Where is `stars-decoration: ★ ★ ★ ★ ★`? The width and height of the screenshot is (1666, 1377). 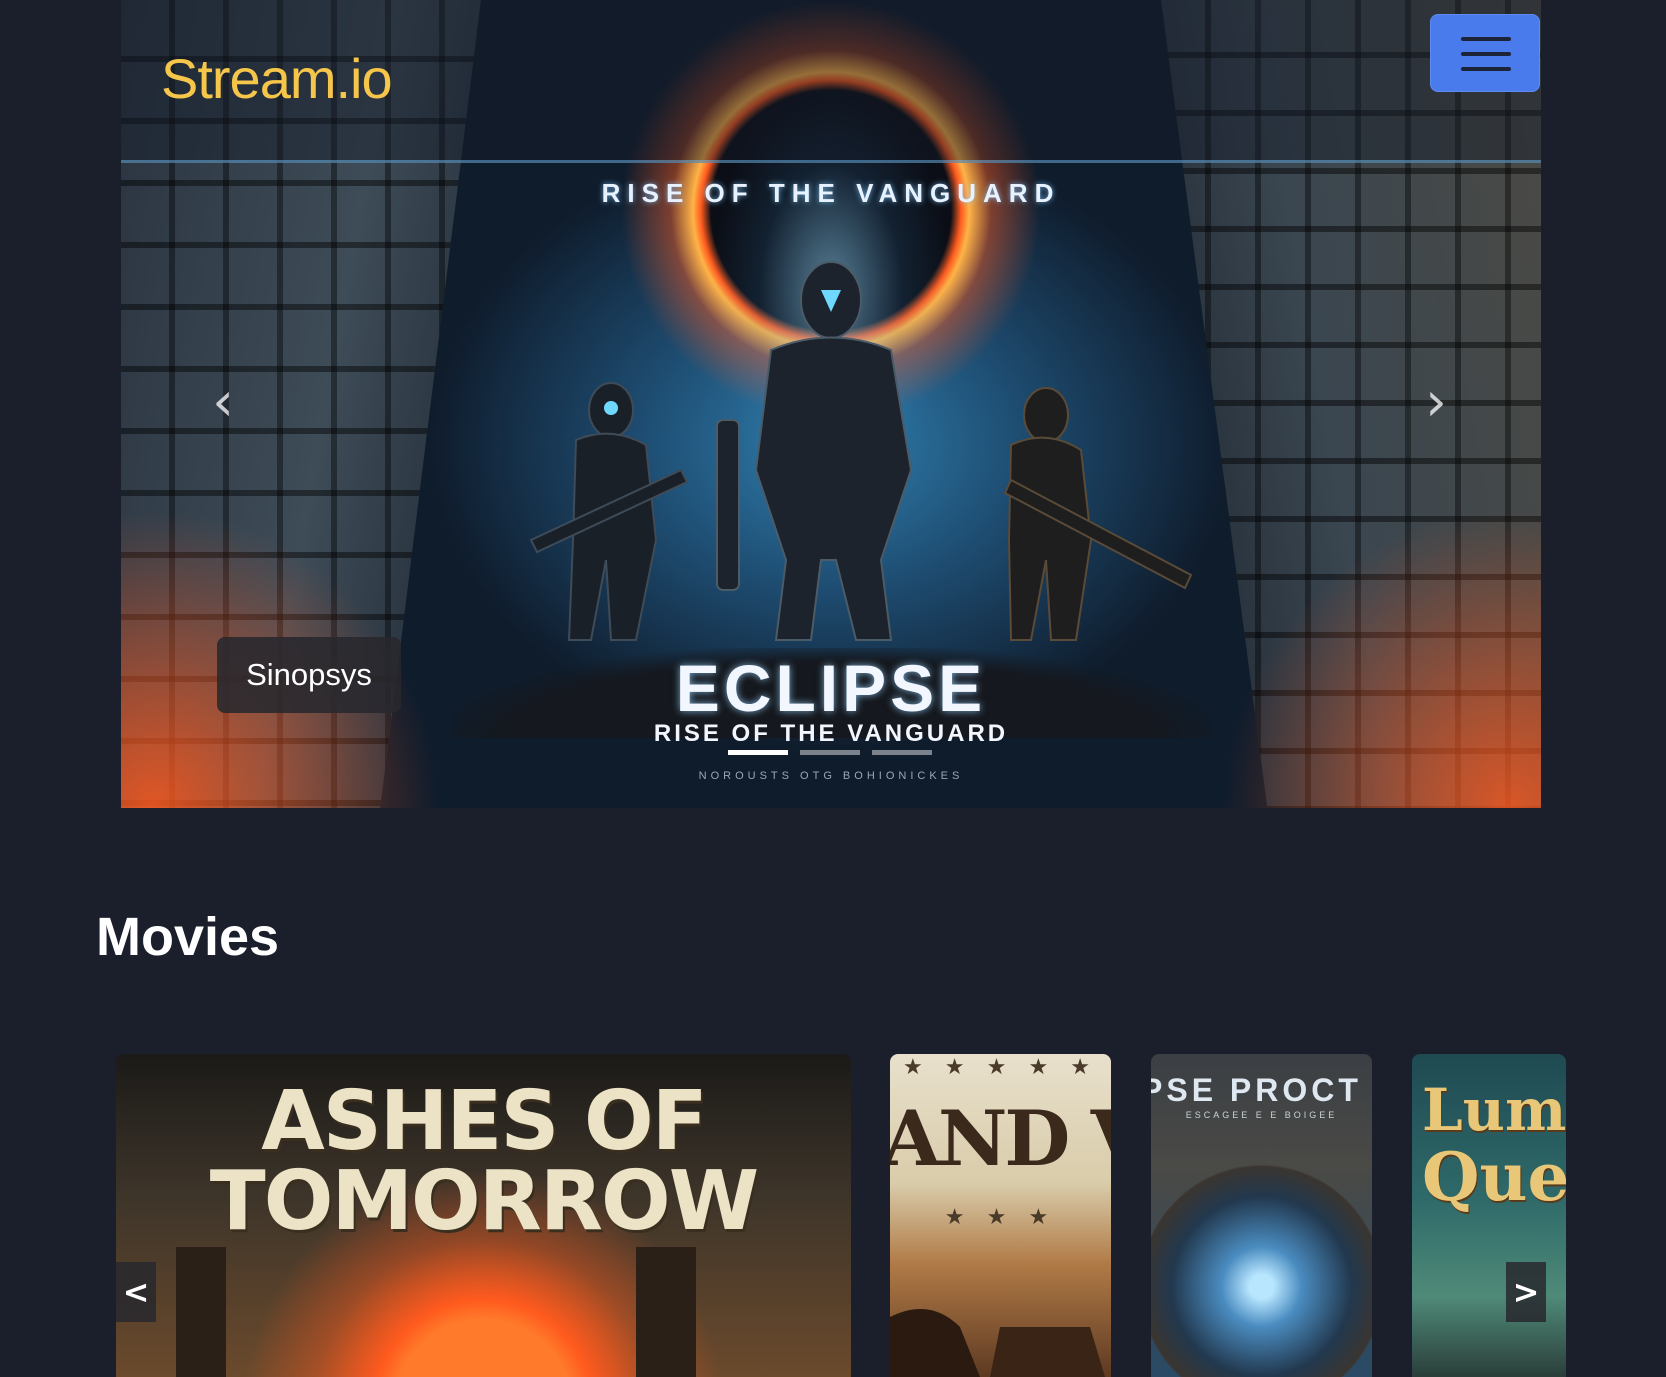 stars-decoration: ★ ★ ★ ★ ★ is located at coordinates (1000, 1066).